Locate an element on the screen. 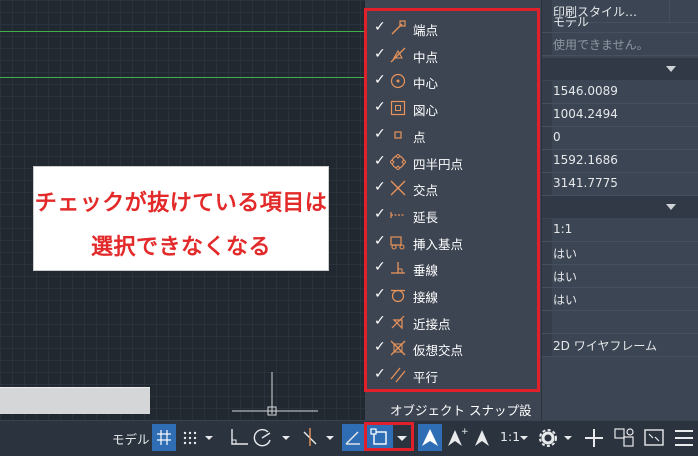 The width and height of the screenshot is (698, 456). annotation-scale-button is located at coordinates (482, 437).